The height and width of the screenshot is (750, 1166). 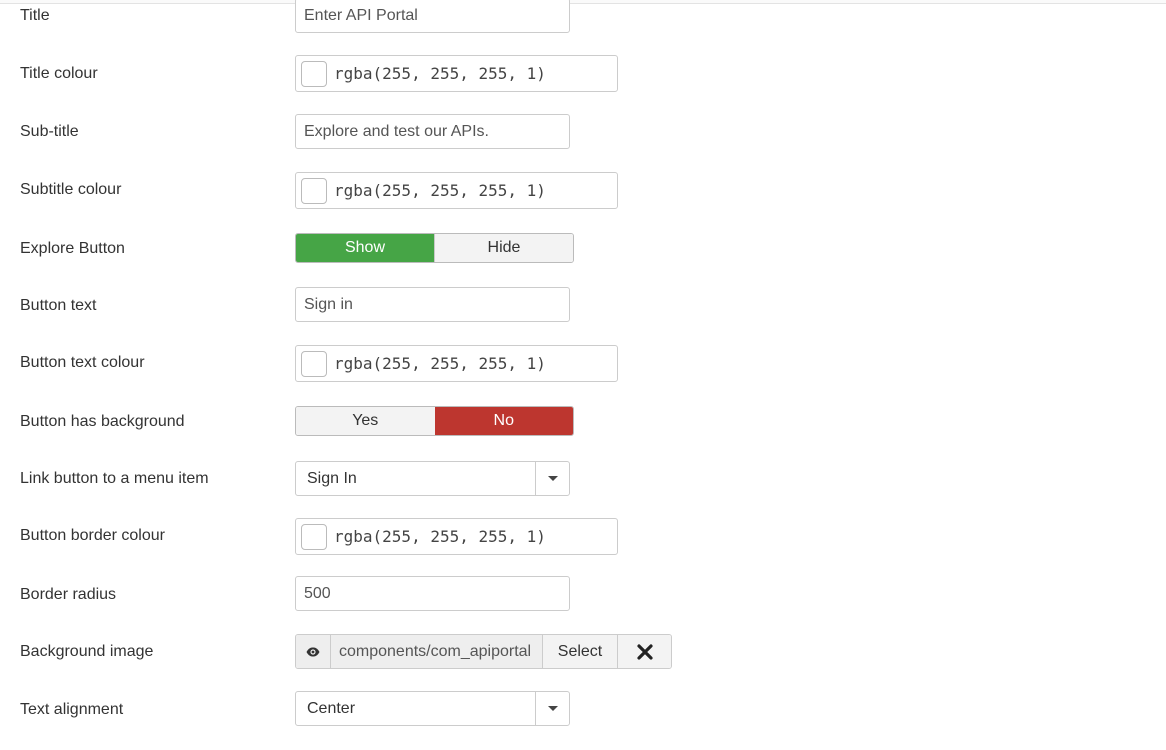 What do you see at coordinates (72, 248) in the screenshot?
I see `explore-button-label: Explore Button` at bounding box center [72, 248].